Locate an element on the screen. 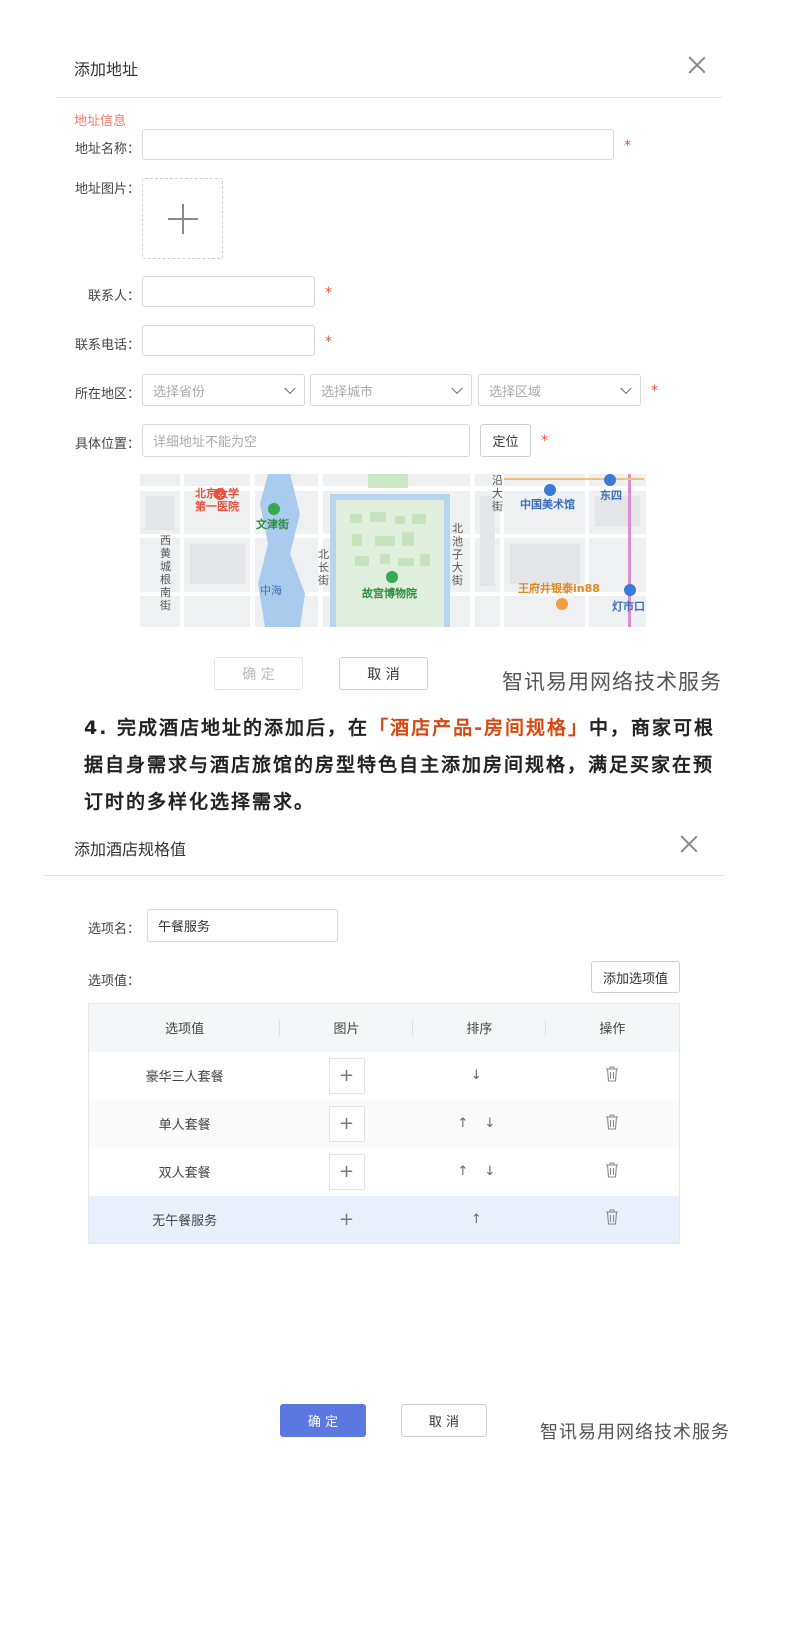 This screenshot has height=1640, width=800. contact-label: 联系人： is located at coordinates (113, 296).